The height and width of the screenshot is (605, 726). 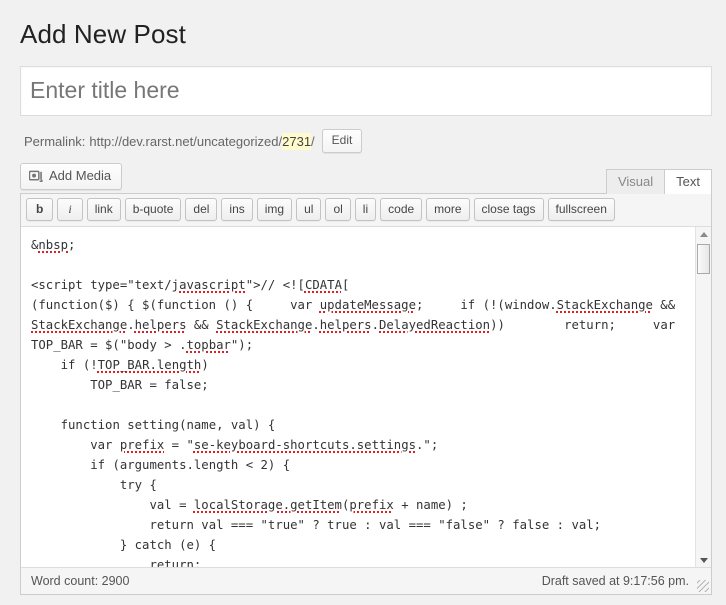 What do you see at coordinates (581, 210) in the screenshot?
I see `quicktag-button-fullscreen: fullscreen` at bounding box center [581, 210].